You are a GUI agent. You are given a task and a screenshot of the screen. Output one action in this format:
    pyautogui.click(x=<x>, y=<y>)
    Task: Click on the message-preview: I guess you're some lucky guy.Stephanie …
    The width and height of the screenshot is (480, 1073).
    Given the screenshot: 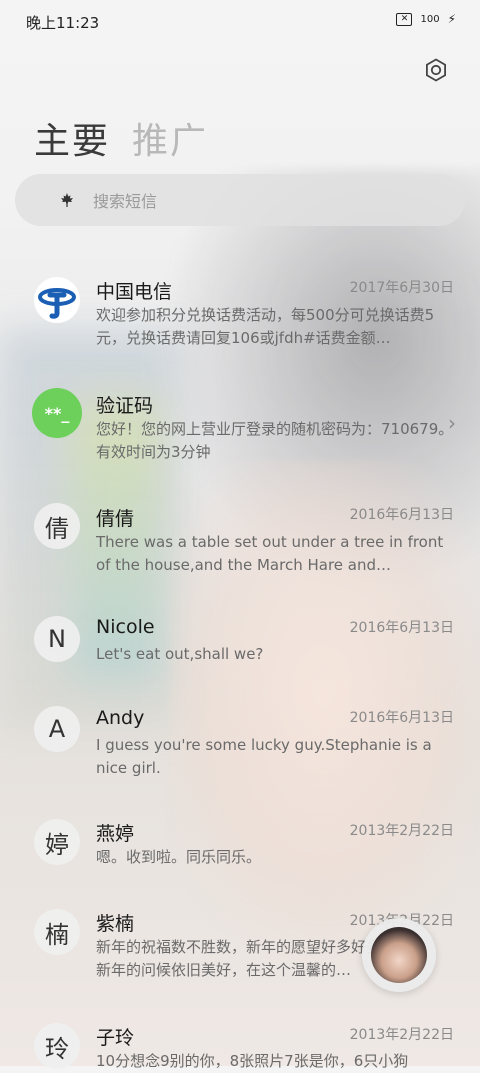 What is the action you would take?
    pyautogui.click(x=264, y=756)
    